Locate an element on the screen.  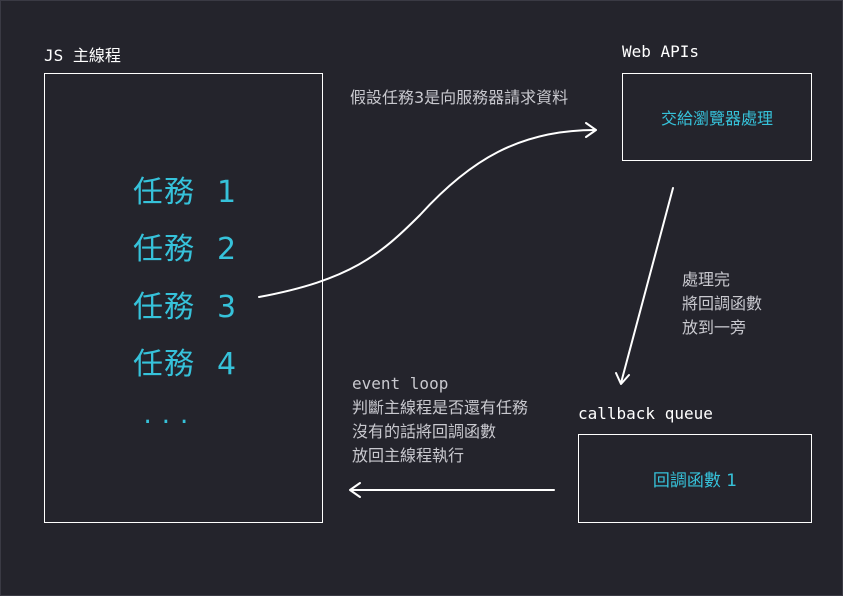
arrow-webapis-to-queue is located at coordinates (647, 285).